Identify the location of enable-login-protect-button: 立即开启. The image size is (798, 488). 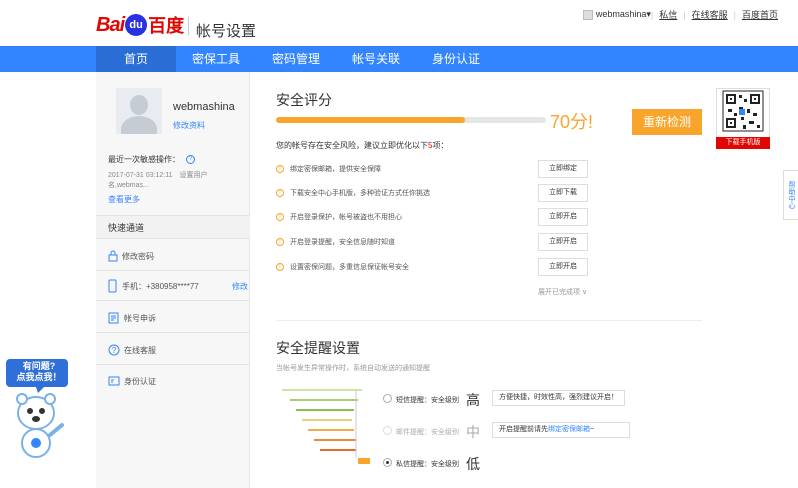
(563, 217).